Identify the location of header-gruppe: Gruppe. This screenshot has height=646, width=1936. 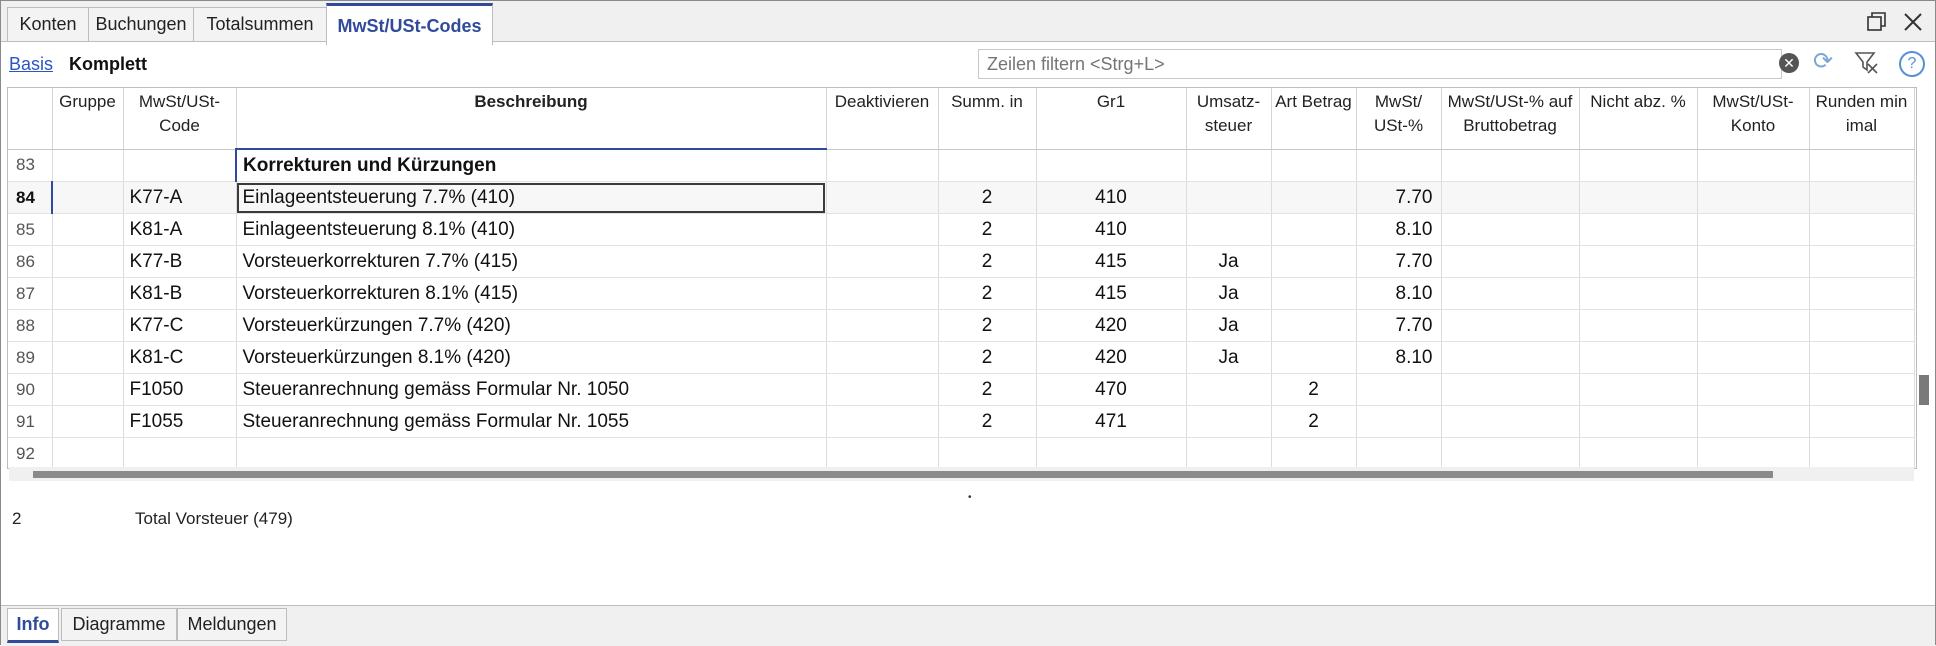
(88, 119).